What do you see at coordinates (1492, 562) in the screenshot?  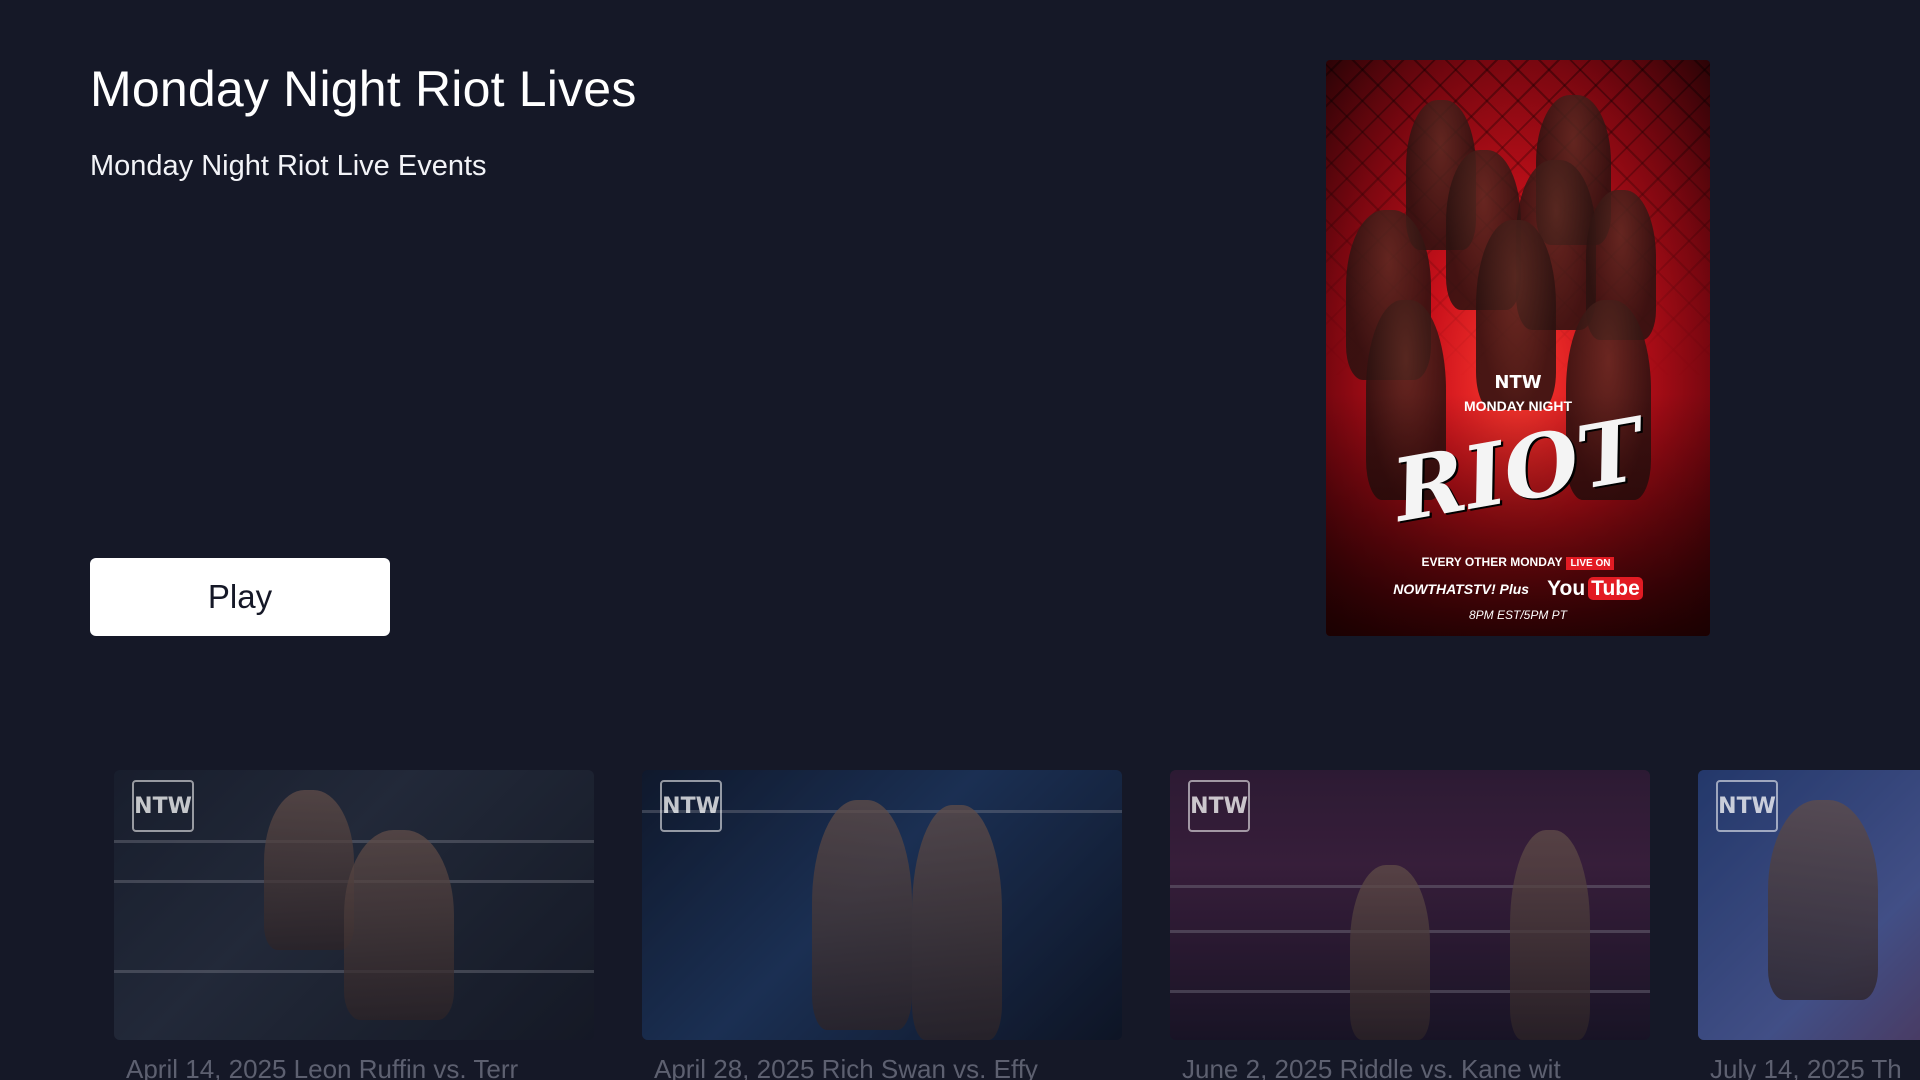 I see `poster-schedule: EVERY OTHER MONDAY` at bounding box center [1492, 562].